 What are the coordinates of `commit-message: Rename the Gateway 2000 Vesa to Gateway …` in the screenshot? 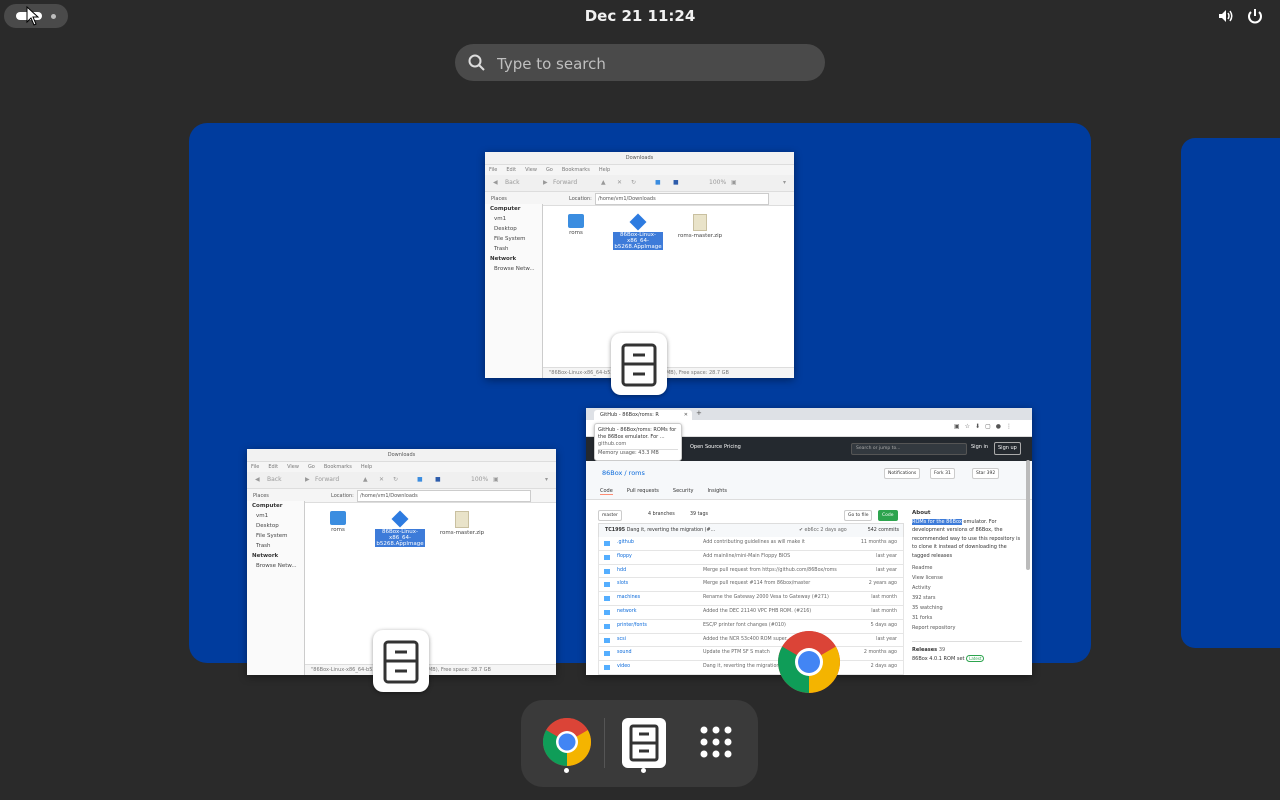 It's located at (766, 598).